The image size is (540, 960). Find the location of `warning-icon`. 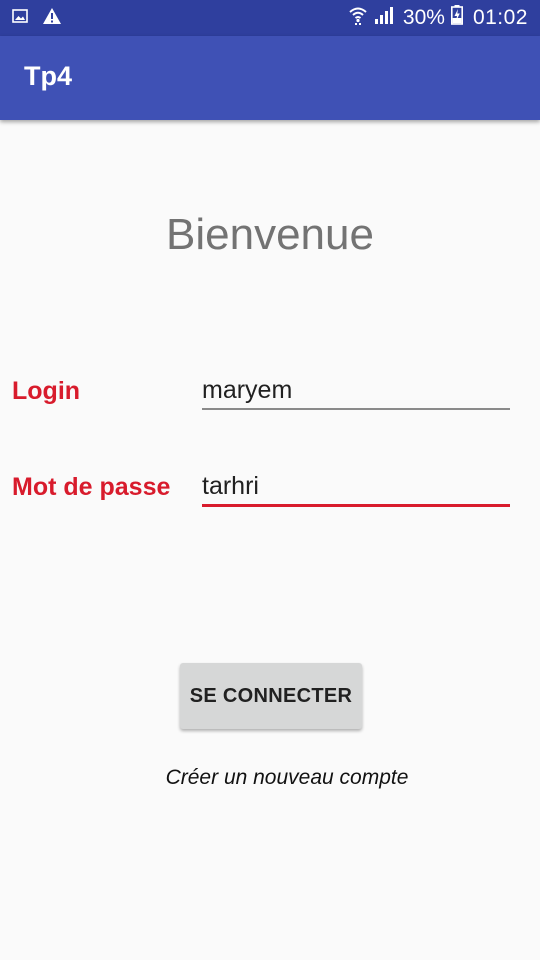

warning-icon is located at coordinates (52, 18).